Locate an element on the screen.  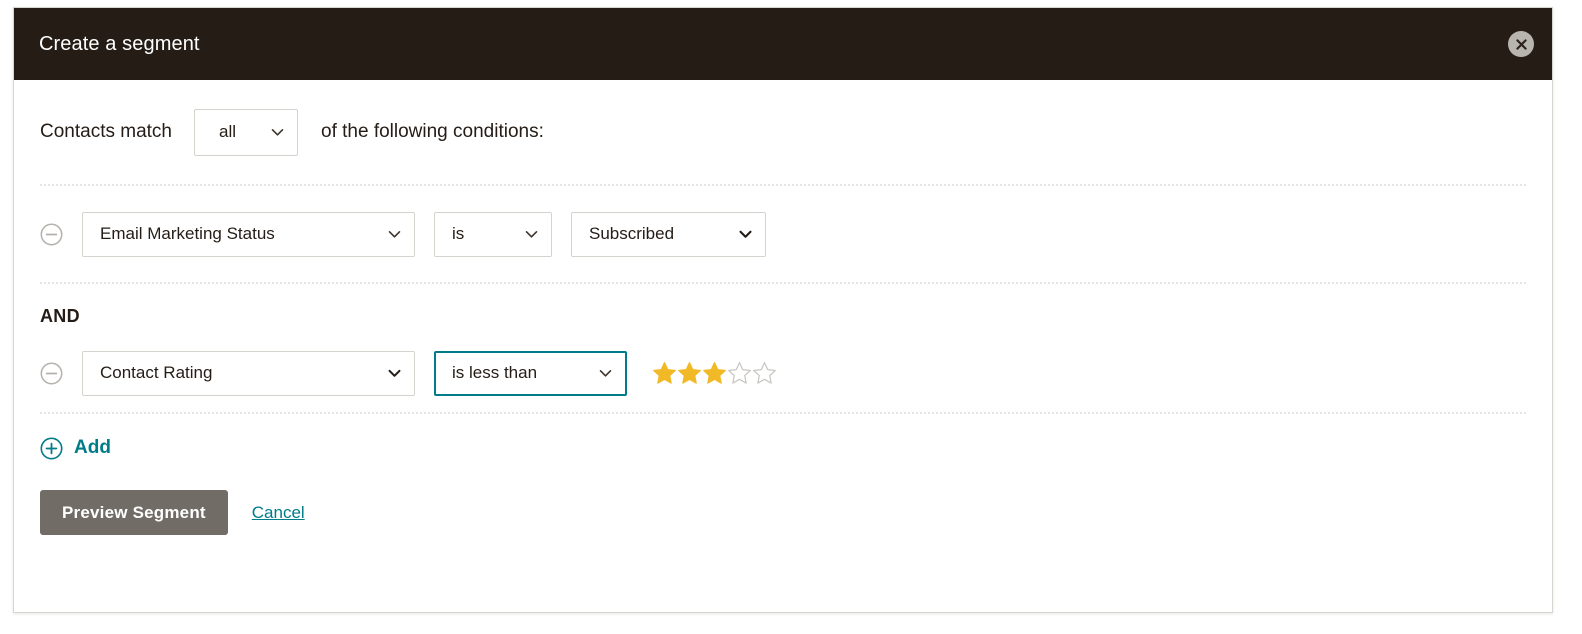
footer-actions: Preview Segment Cancel is located at coordinates (783, 508).